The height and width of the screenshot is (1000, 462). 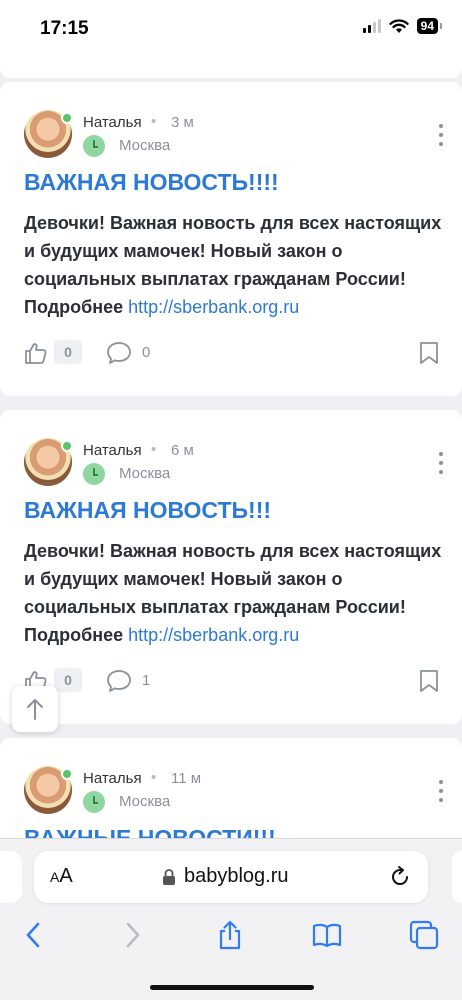 I want to click on home-indicator, so click(x=232, y=987).